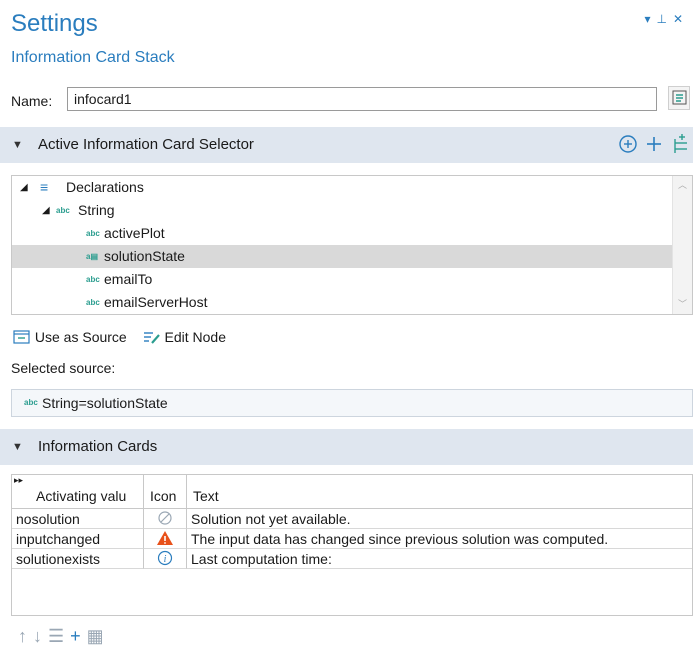  I want to click on selected-source-value: String=solutionState, so click(105, 403).